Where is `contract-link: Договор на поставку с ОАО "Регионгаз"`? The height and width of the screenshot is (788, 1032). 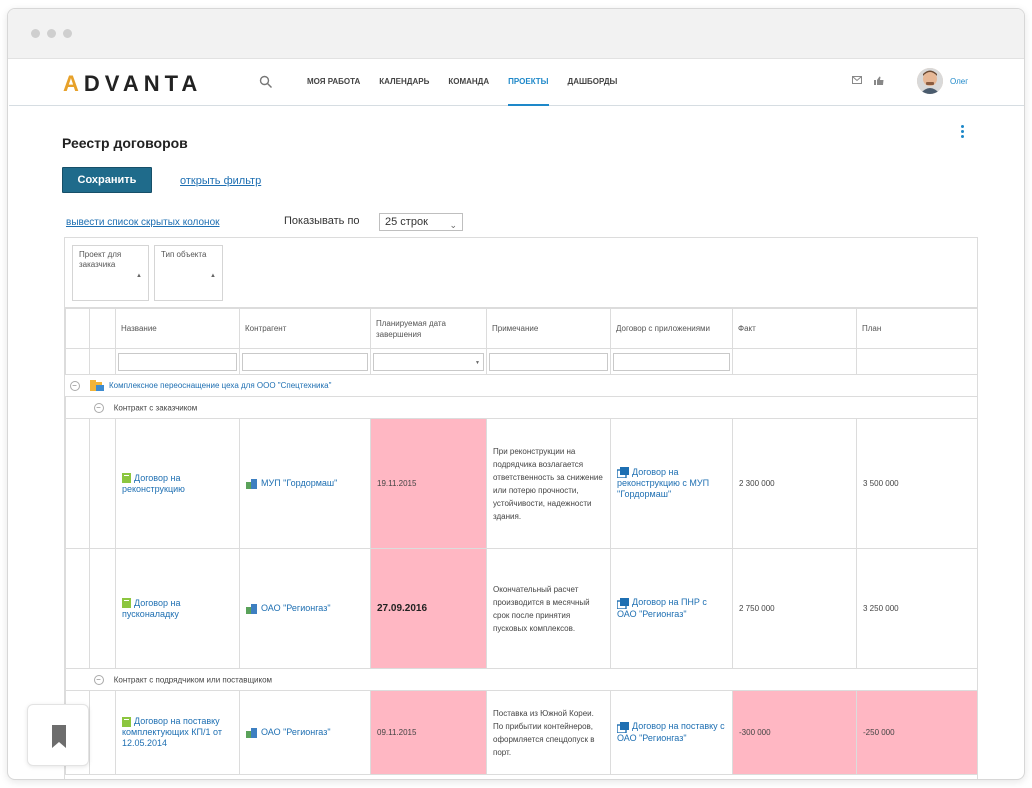 contract-link: Договор на поставку с ОАО "Регионгаз" is located at coordinates (671, 731).